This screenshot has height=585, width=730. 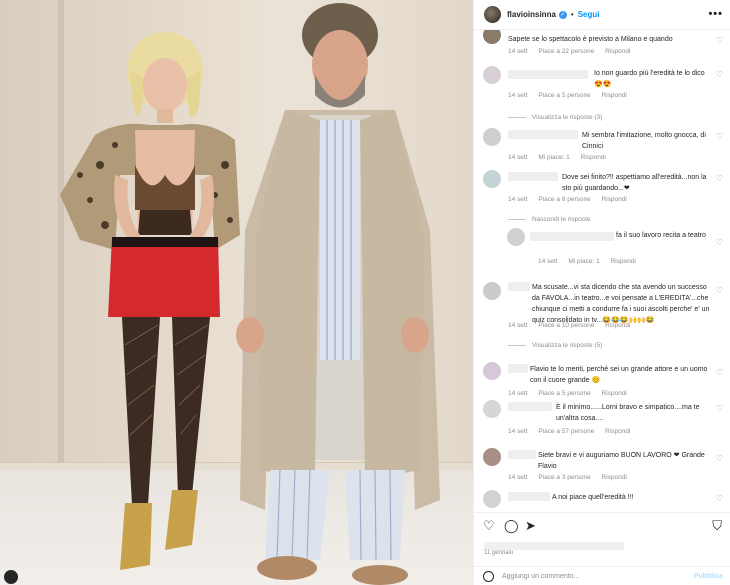 I want to click on emoji-icon, so click(x=488, y=576).